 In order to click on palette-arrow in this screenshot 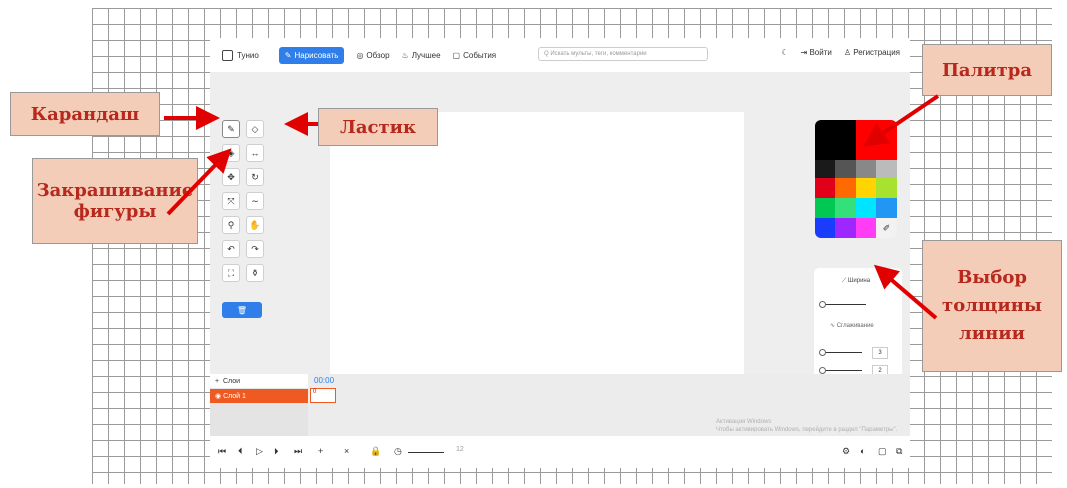, I will do `click(901, 120)`.